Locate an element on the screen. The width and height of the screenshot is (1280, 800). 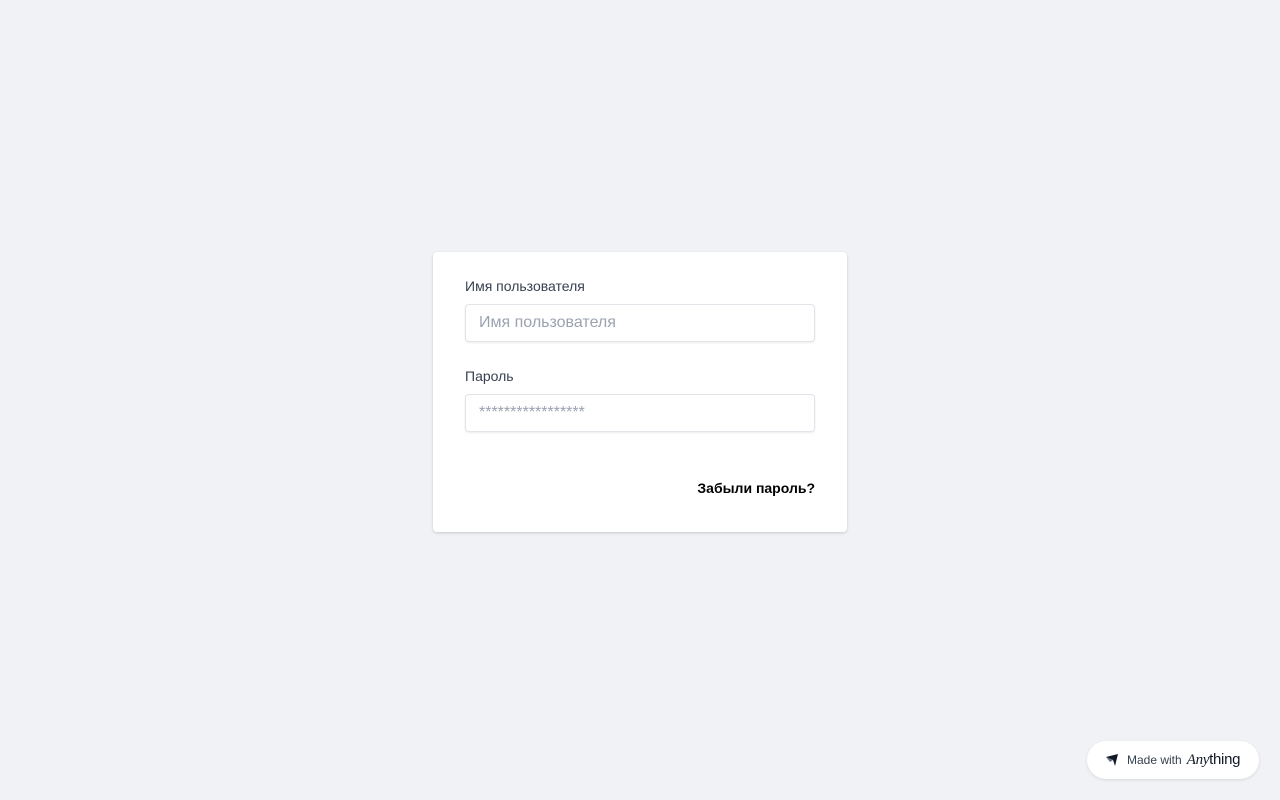
password-group: Пароль is located at coordinates (640, 399).